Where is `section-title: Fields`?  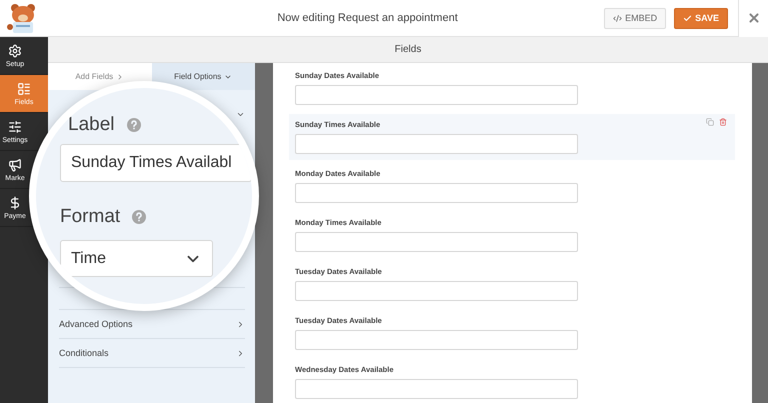
section-title: Fields is located at coordinates (408, 49).